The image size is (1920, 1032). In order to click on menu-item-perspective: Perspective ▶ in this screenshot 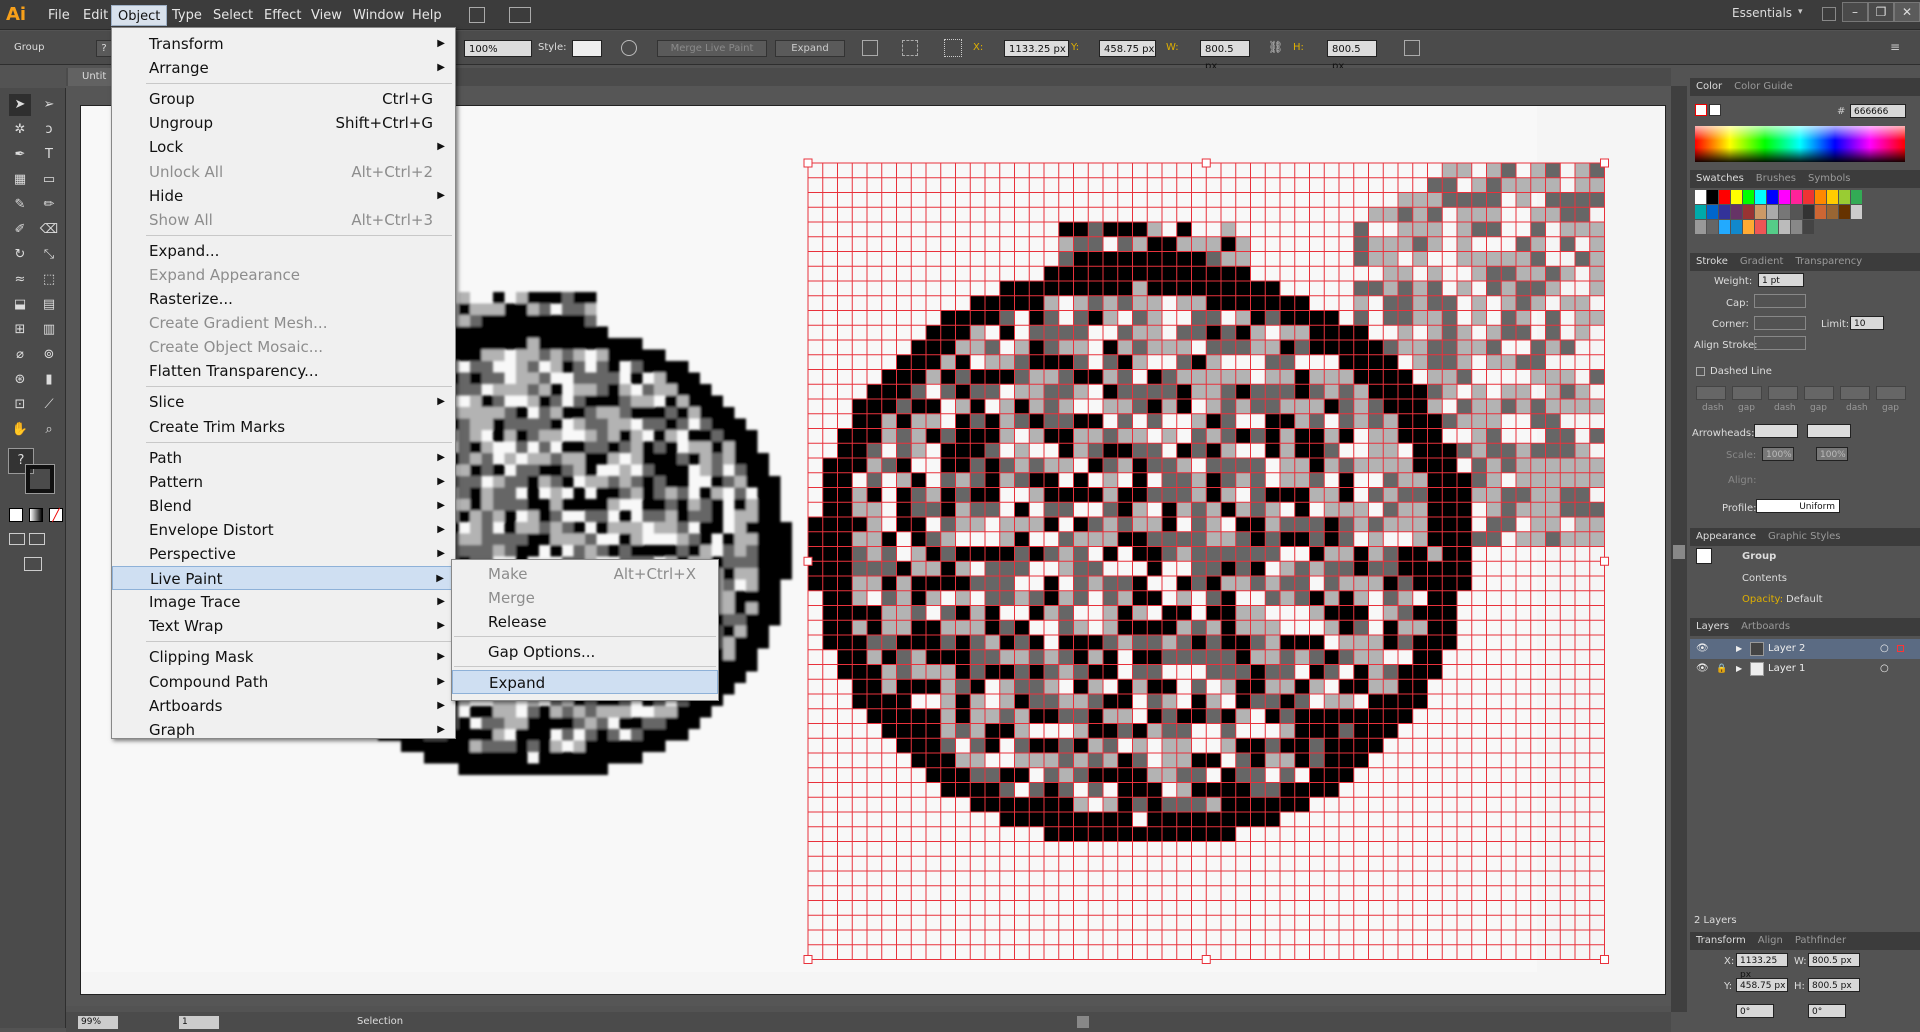, I will do `click(283, 554)`.